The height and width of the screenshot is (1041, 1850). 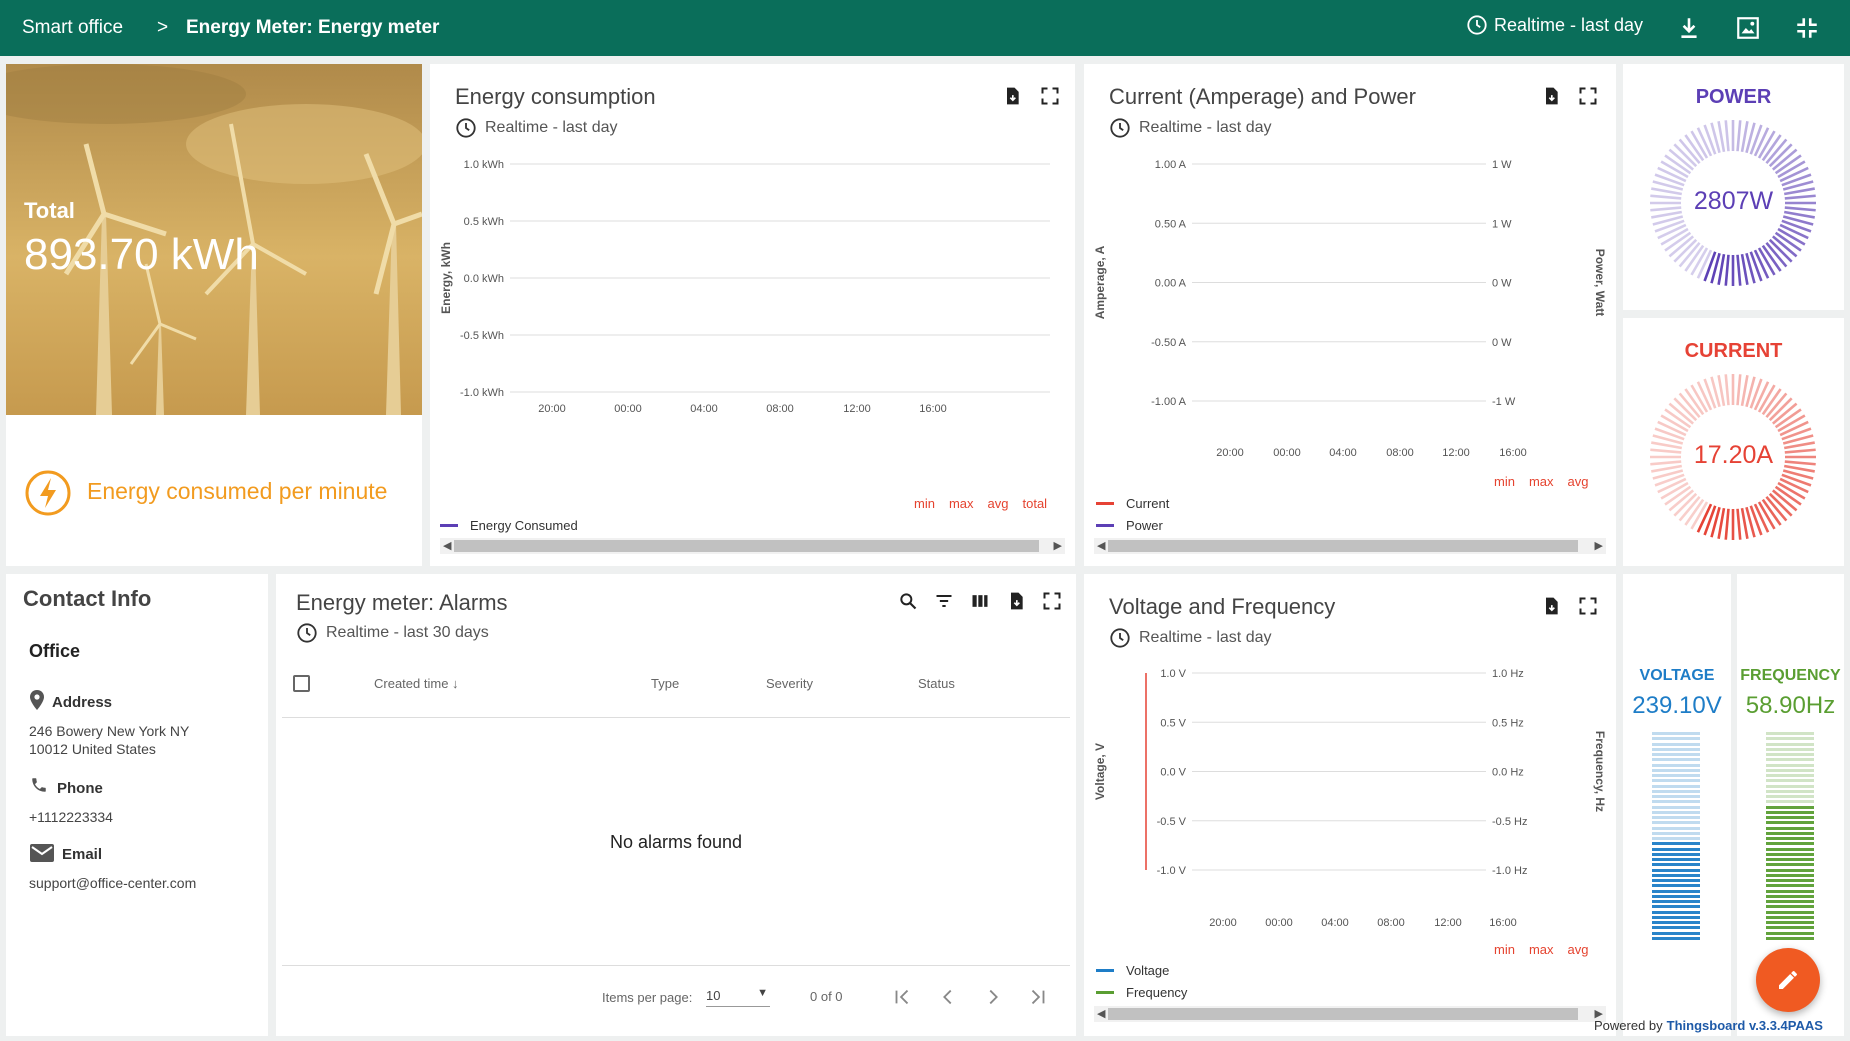 I want to click on address-line-2: 10012 United States, so click(x=92, y=749).